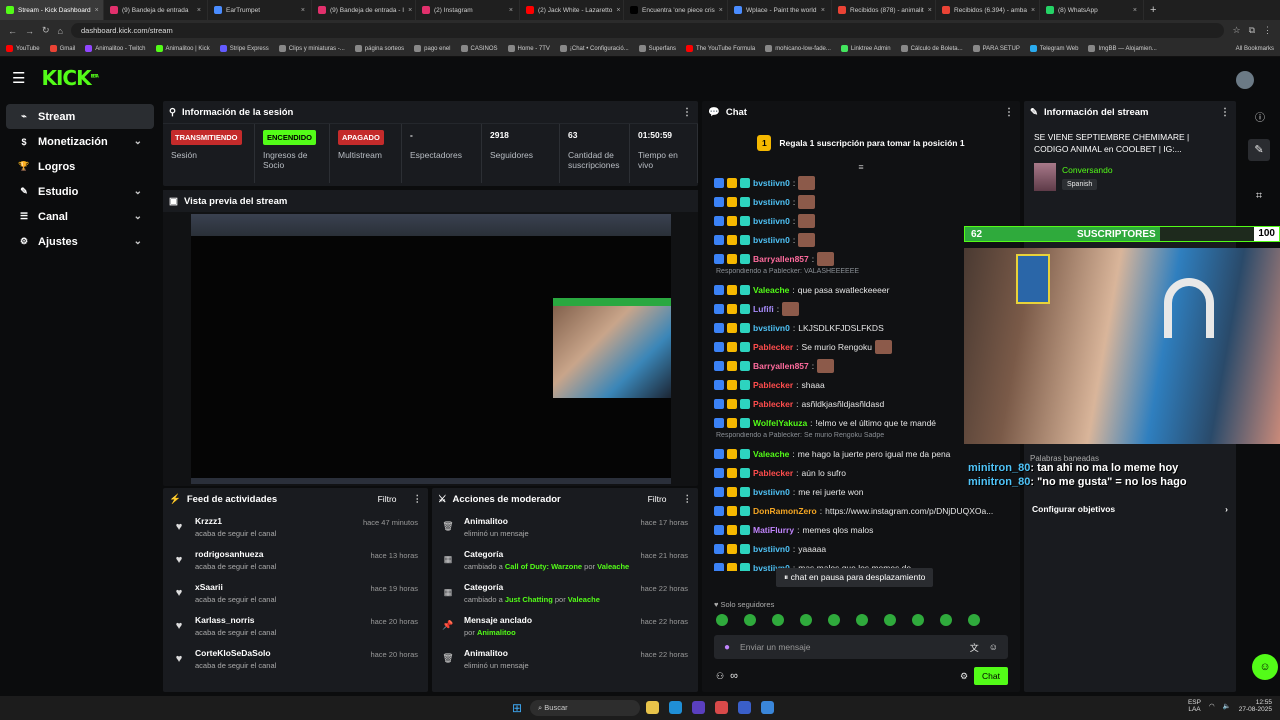 The width and height of the screenshot is (1280, 720). Describe the element at coordinates (1053, 48) in the screenshot. I see `bookmark-item: Telegram Web` at that location.